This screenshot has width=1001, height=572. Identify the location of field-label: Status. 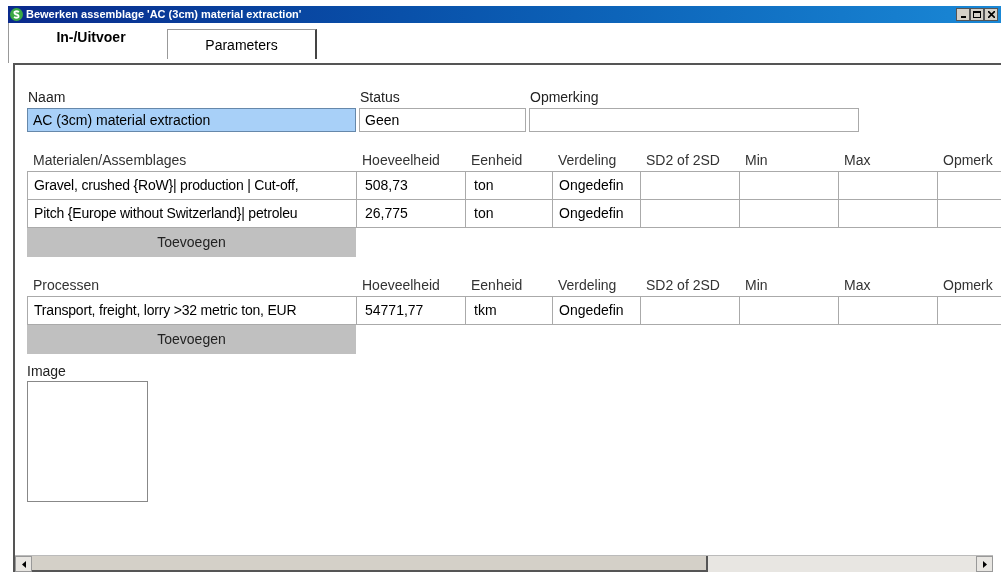
(380, 97).